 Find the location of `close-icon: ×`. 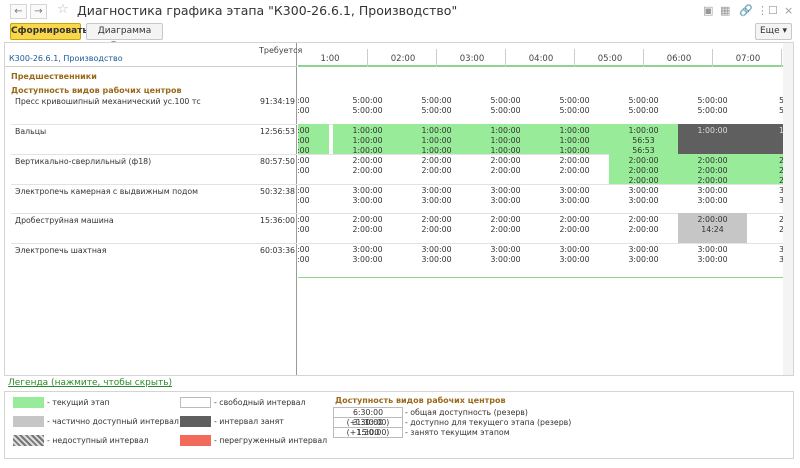

close-icon: × is located at coordinates (788, 11).